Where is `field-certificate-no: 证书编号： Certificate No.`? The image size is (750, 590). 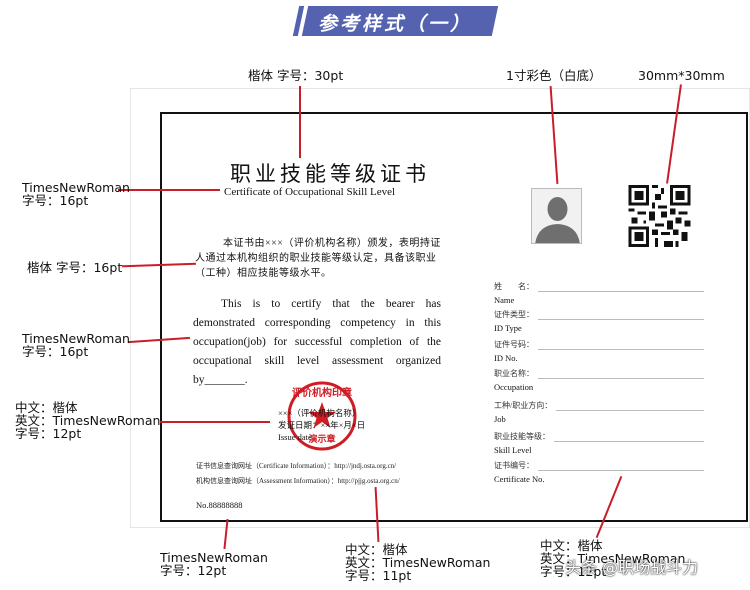
field-certificate-no: 证书编号： Certificate No. is located at coordinates (599, 472).